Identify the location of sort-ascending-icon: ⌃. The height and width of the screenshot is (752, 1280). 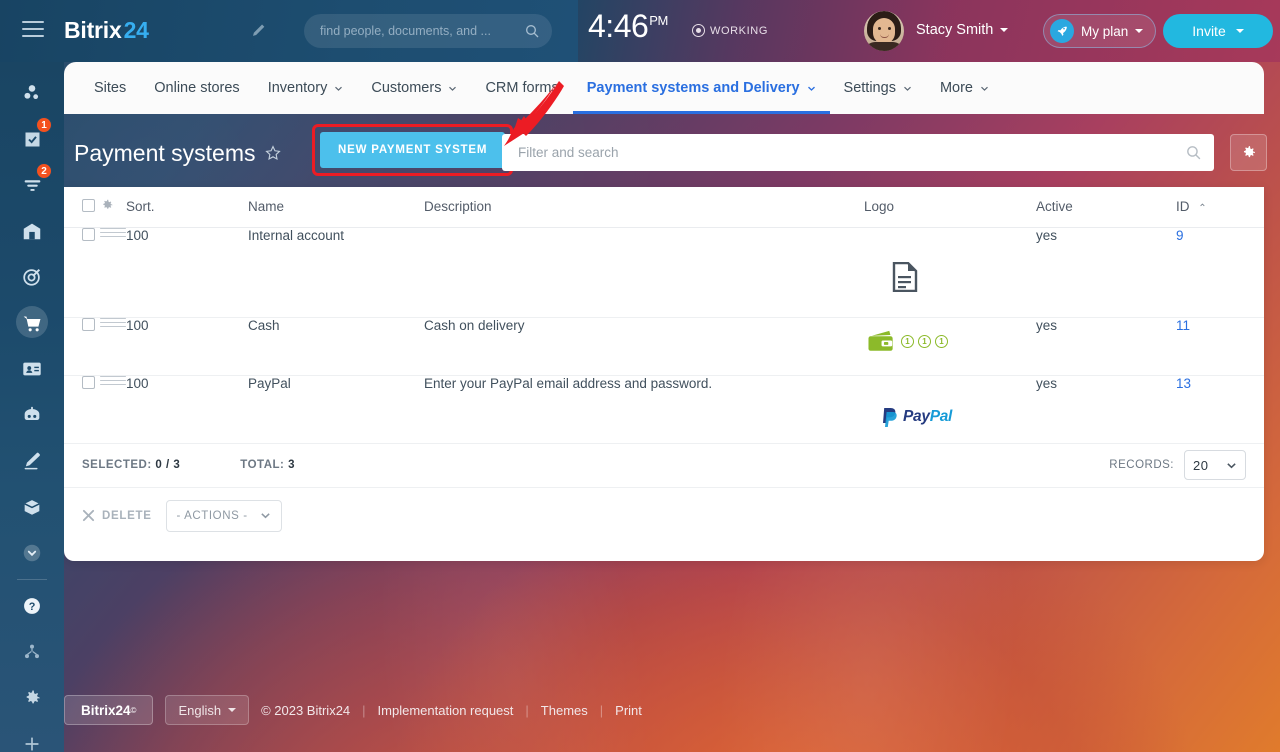
(1202, 209).